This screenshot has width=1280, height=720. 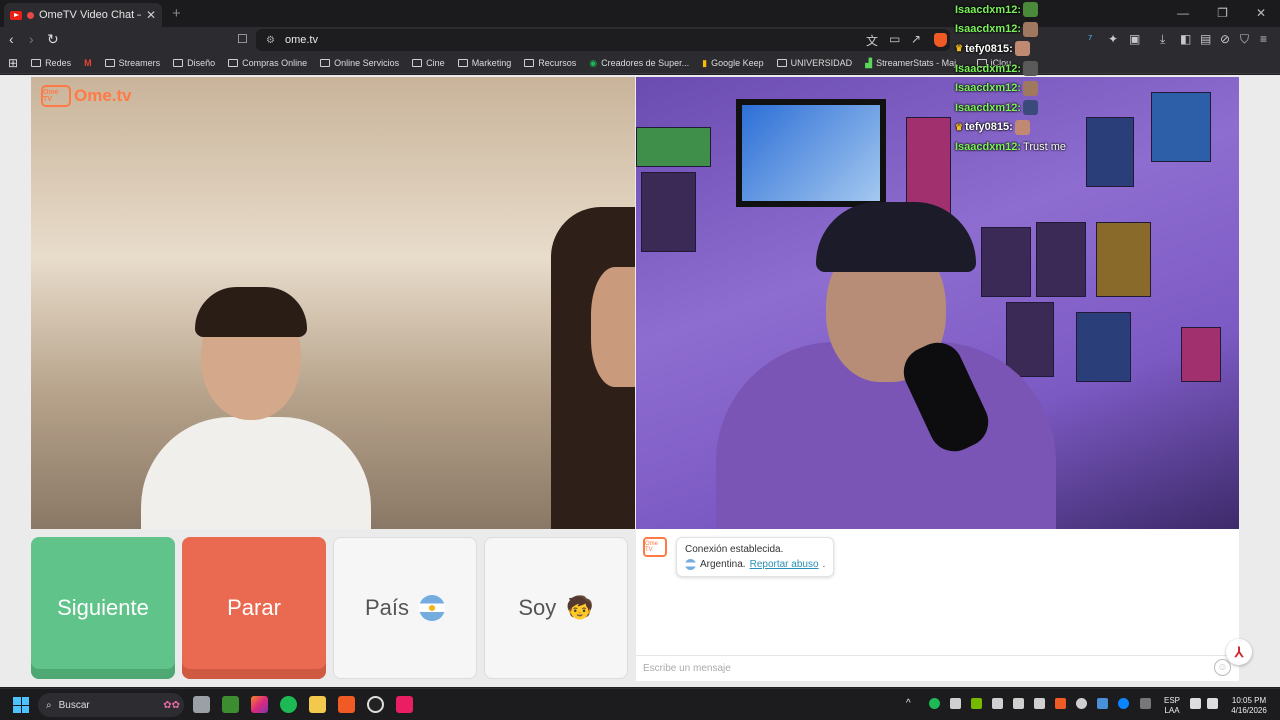 I want to click on wallet-icon: ▤, so click(x=1205, y=39).